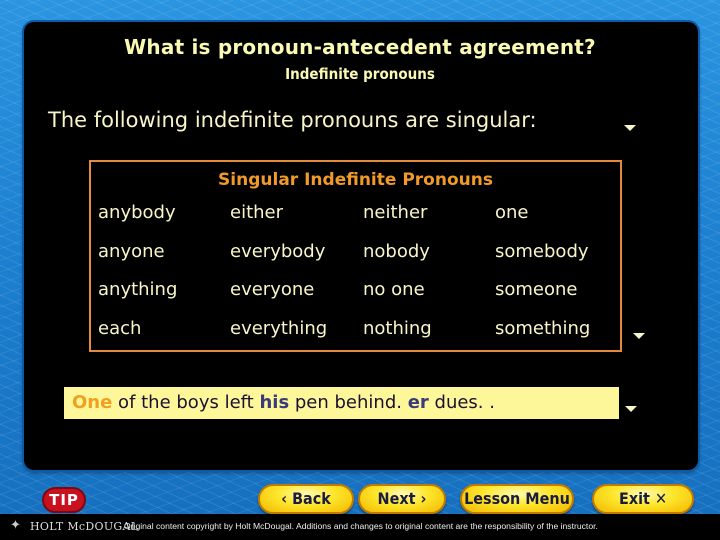  I want to click on table-cell: everybody, so click(278, 251).